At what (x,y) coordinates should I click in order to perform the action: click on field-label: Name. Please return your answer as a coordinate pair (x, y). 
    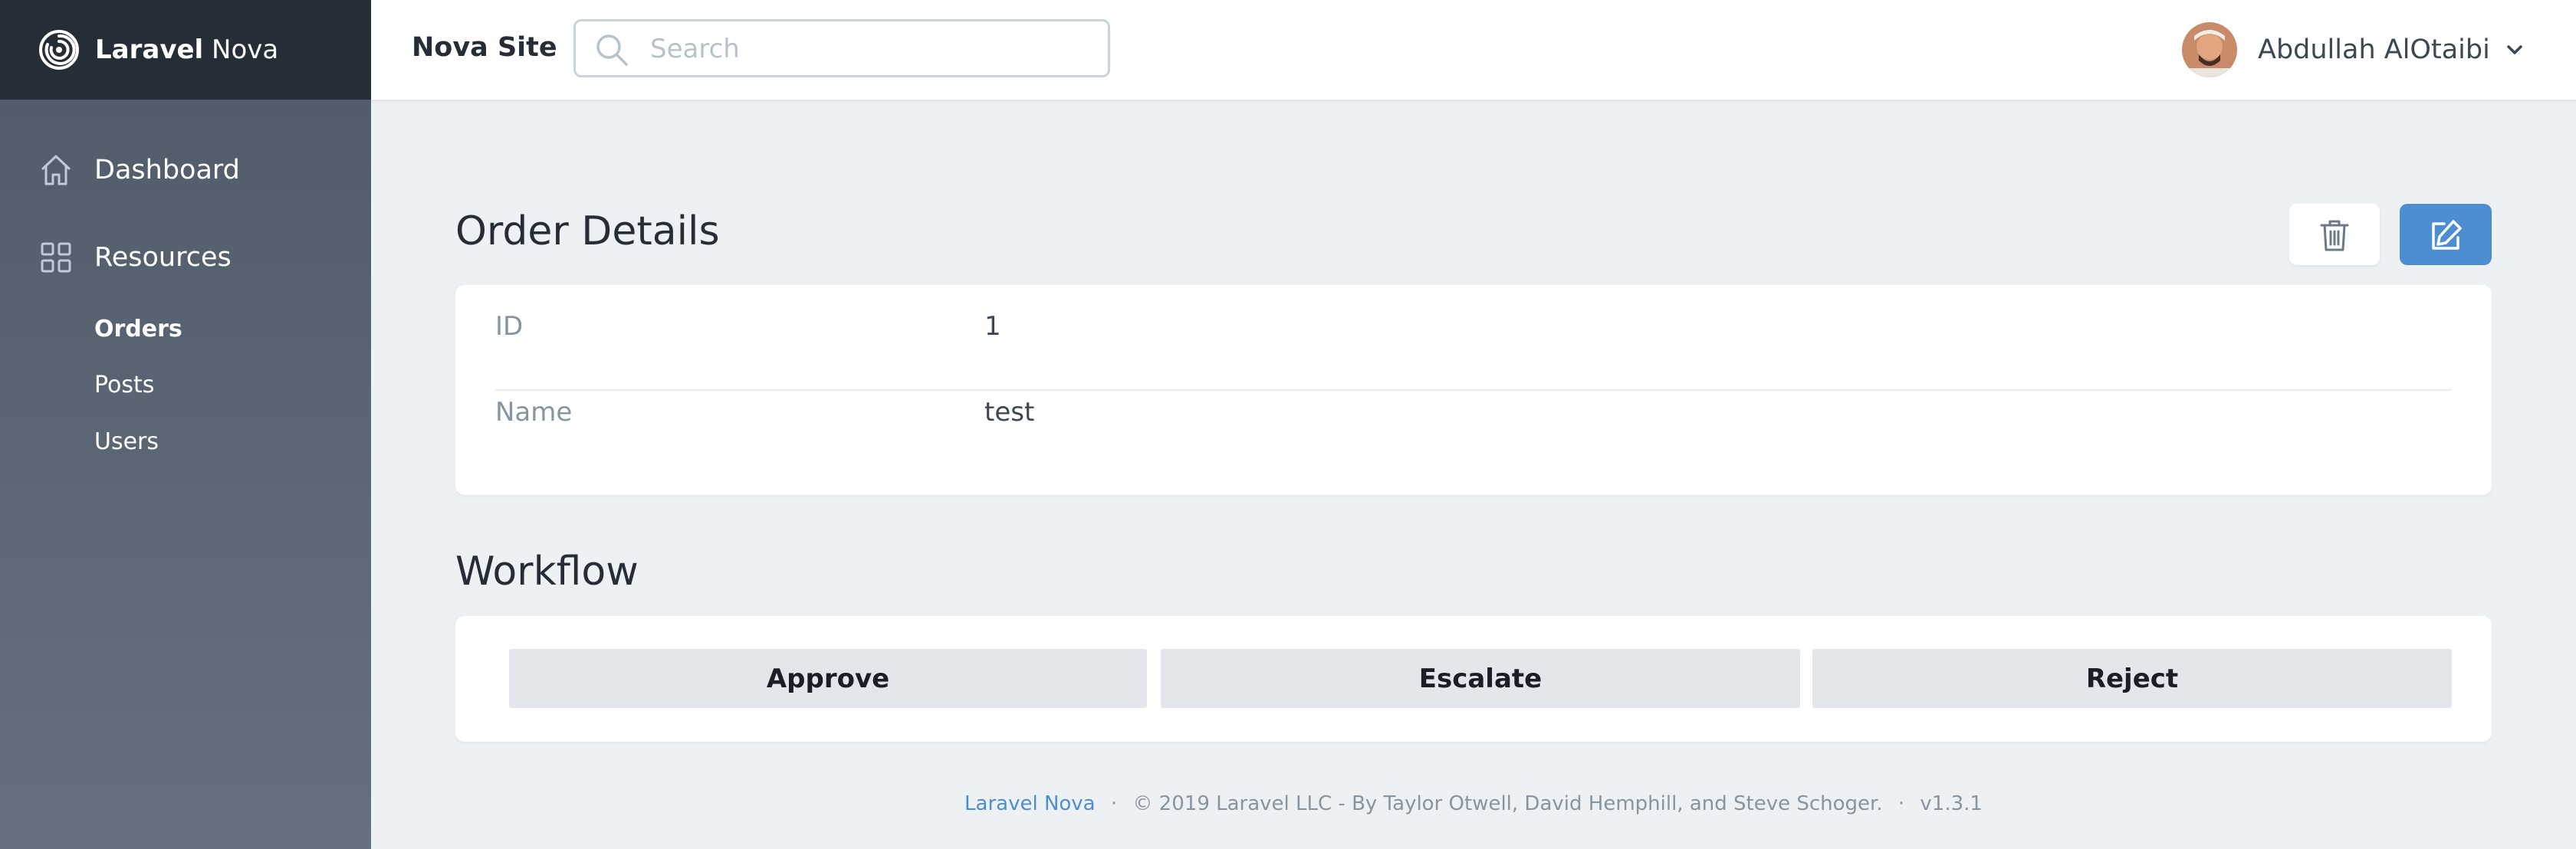
    Looking at the image, I should click on (534, 412).